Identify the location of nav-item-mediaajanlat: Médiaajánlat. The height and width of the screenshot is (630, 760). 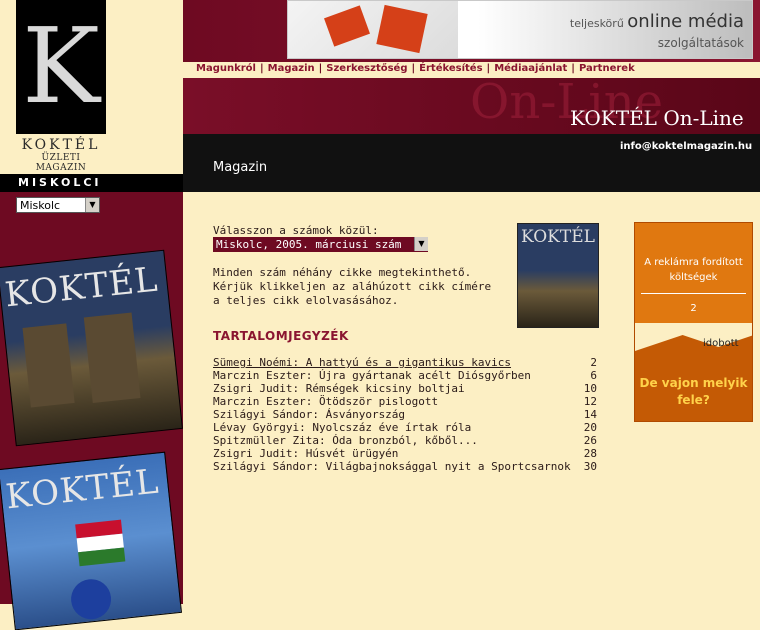
(530, 68).